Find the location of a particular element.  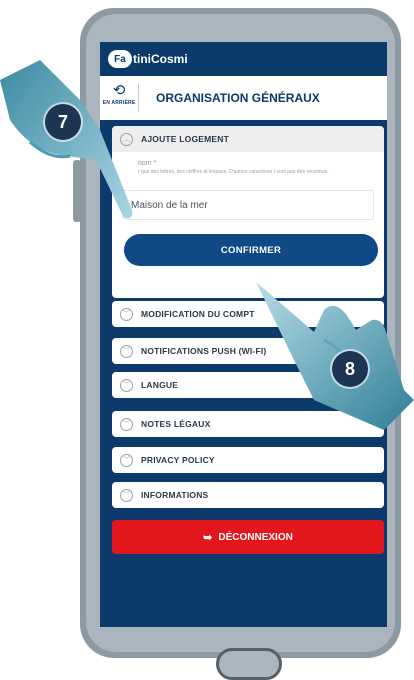

add-home-header: ︿ AJOUTE LOGEMENT is located at coordinates (248, 139).